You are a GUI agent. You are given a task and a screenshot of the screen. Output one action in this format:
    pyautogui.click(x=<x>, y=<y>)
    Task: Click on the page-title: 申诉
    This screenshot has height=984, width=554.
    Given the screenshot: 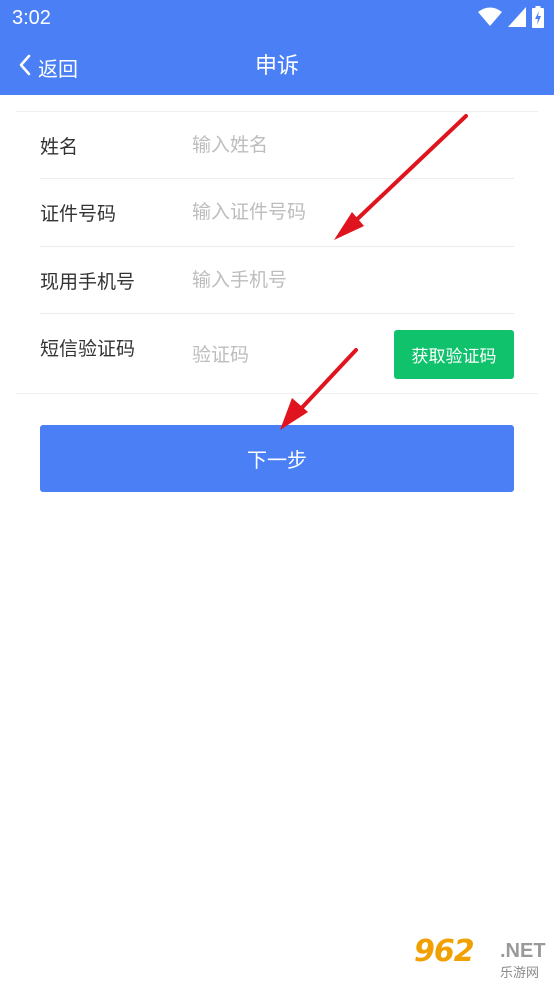 What is the action you would take?
    pyautogui.click(x=276, y=66)
    